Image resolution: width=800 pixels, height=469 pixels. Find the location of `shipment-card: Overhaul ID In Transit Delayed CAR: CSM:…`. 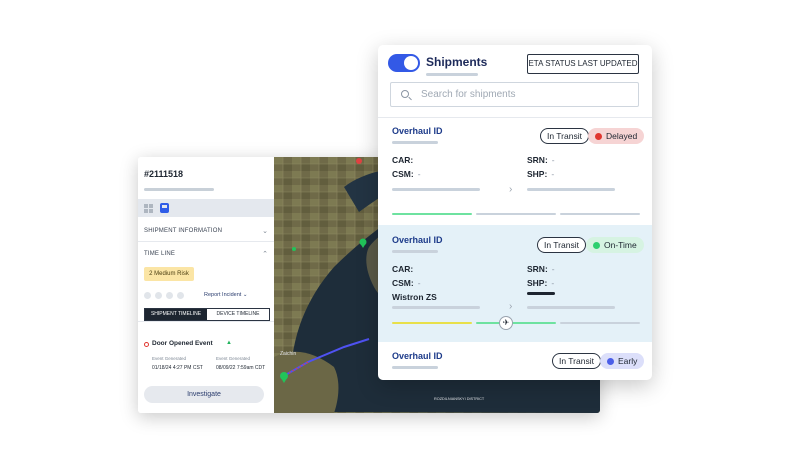

shipment-card: Overhaul ID In Transit Delayed CAR: CSM:… is located at coordinates (515, 171).